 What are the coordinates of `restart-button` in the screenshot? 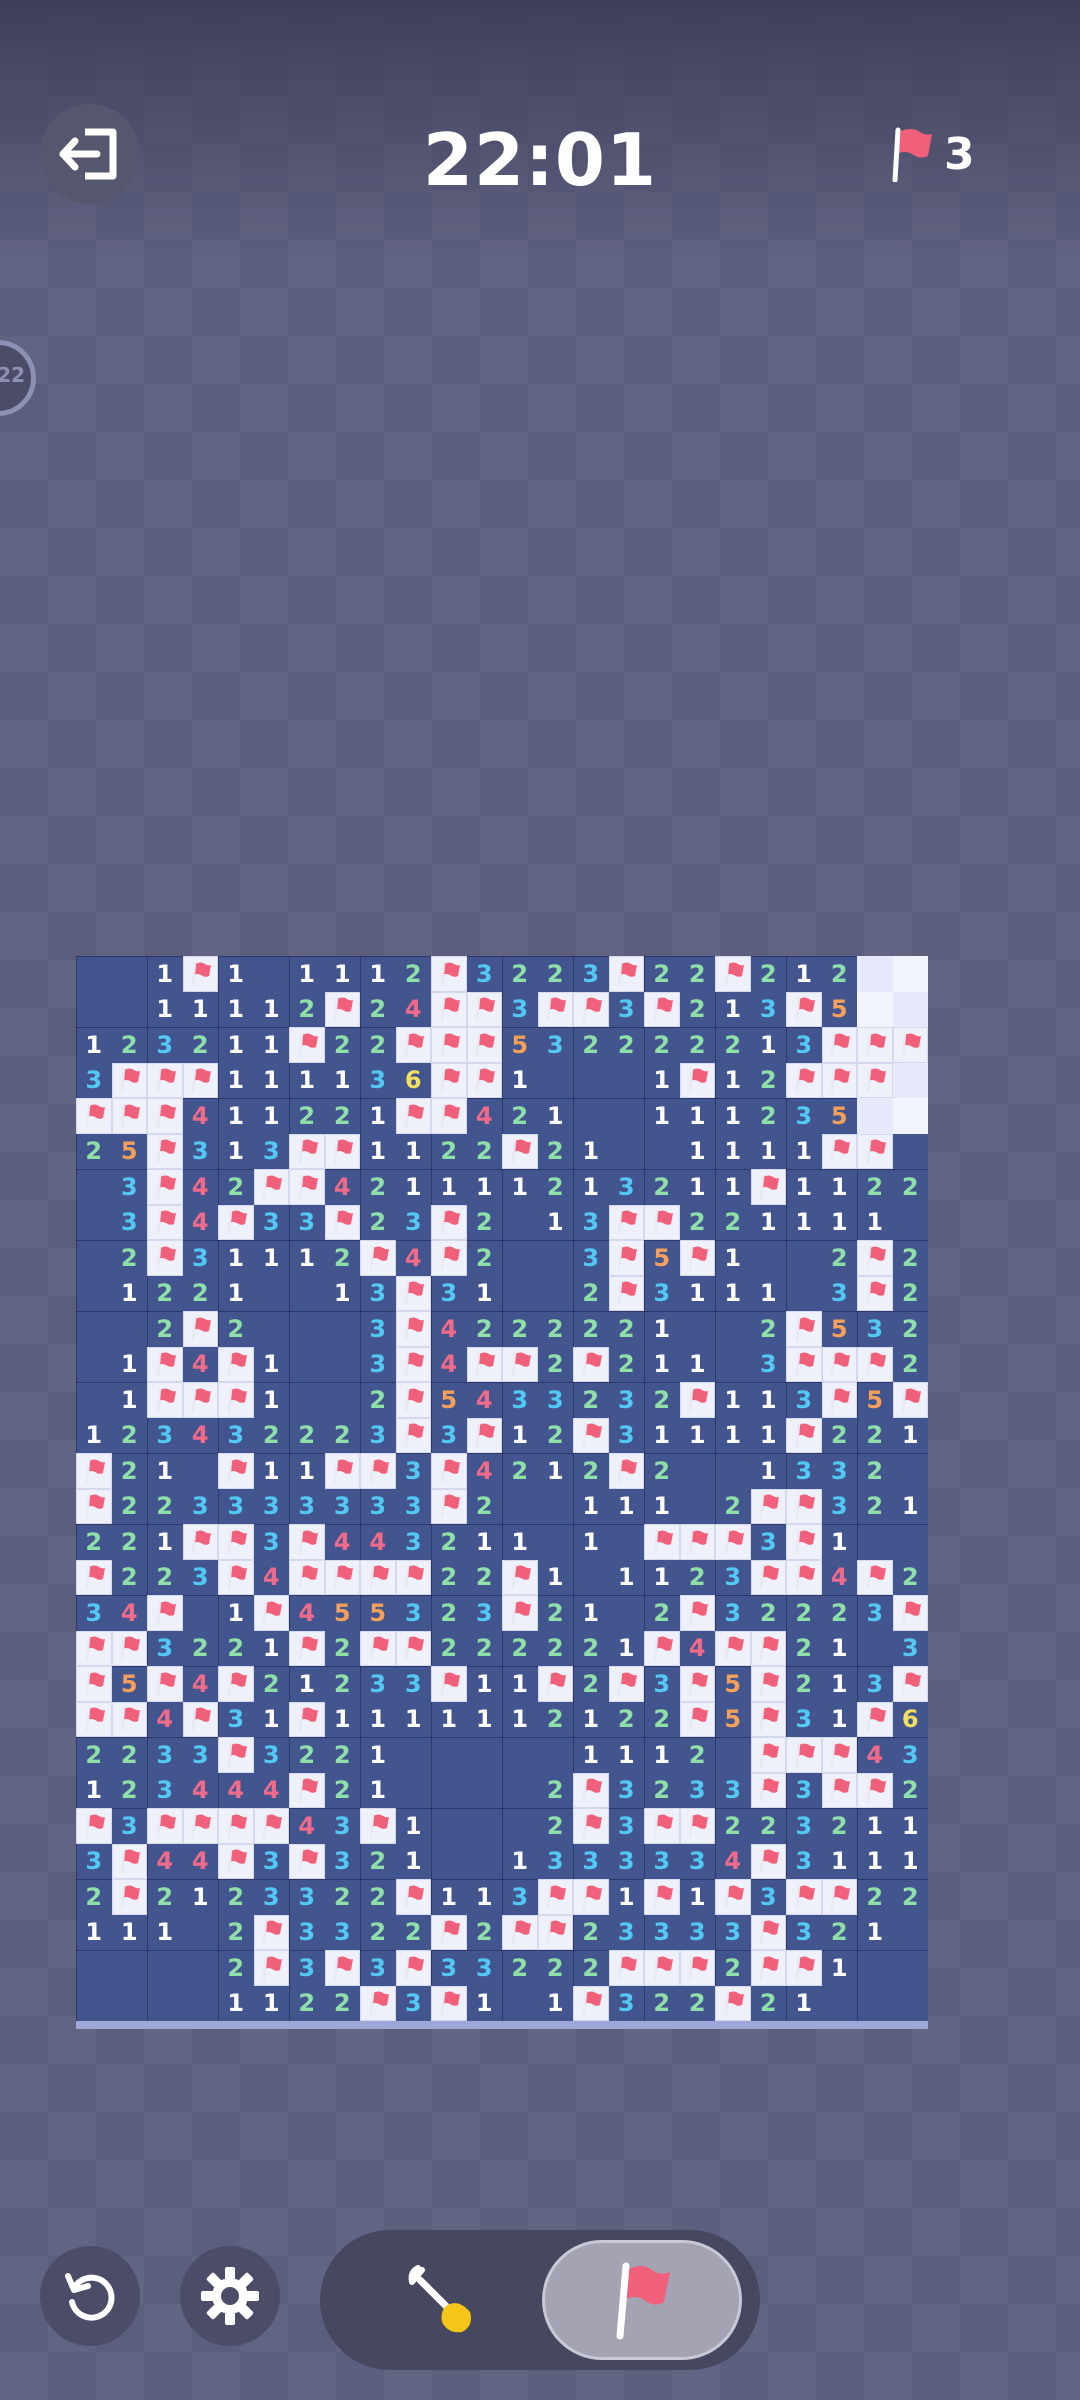 It's located at (90, 2296).